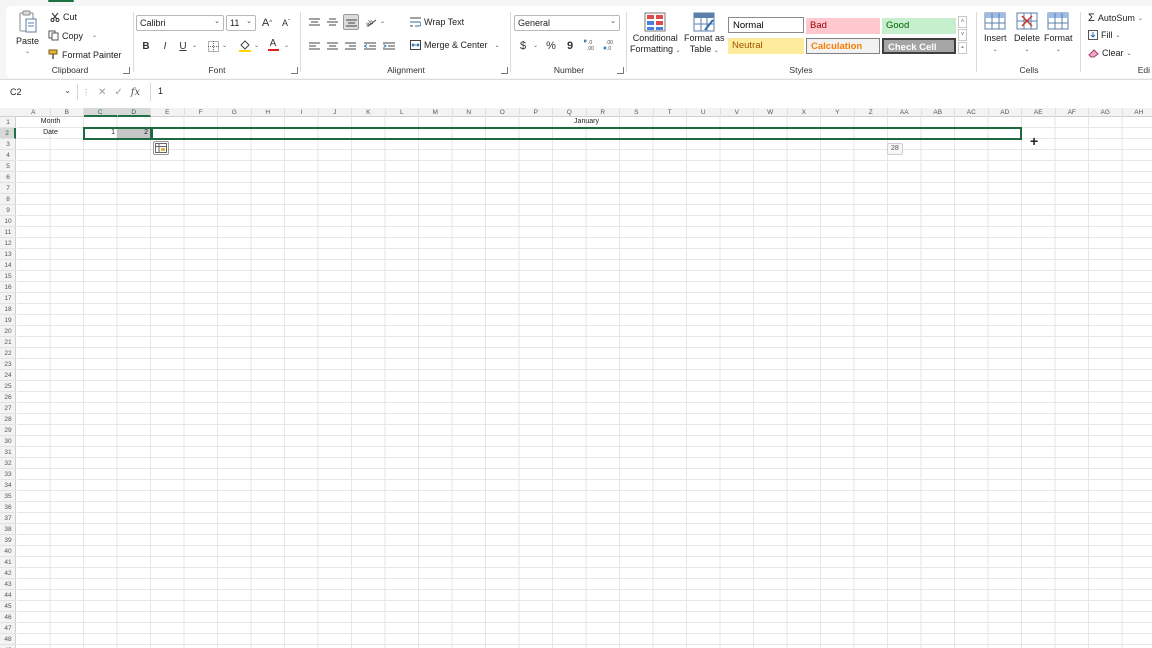 Image resolution: width=1152 pixels, height=648 pixels. I want to click on column-header-ah: AH, so click(1137, 112).